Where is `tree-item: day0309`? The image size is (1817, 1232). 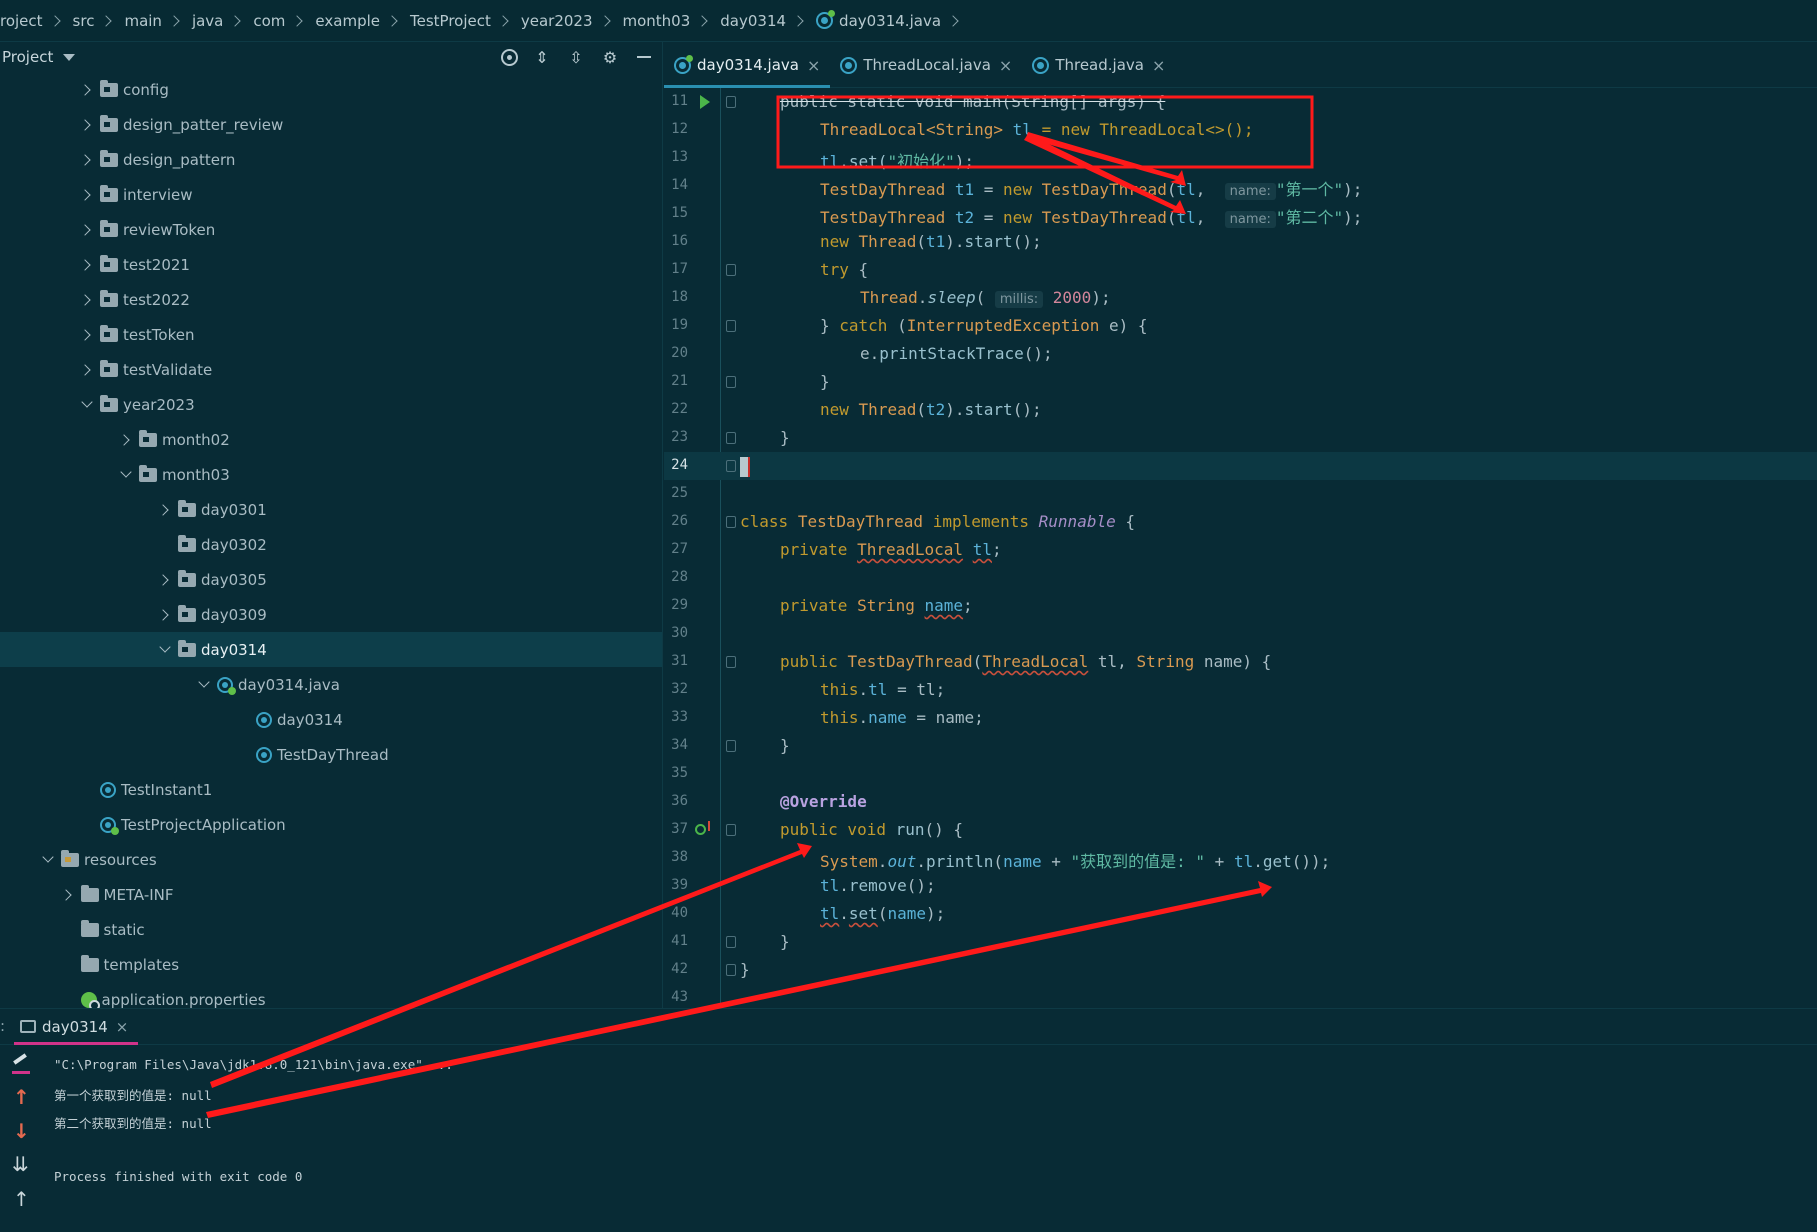 tree-item: day0309 is located at coordinates (331, 614).